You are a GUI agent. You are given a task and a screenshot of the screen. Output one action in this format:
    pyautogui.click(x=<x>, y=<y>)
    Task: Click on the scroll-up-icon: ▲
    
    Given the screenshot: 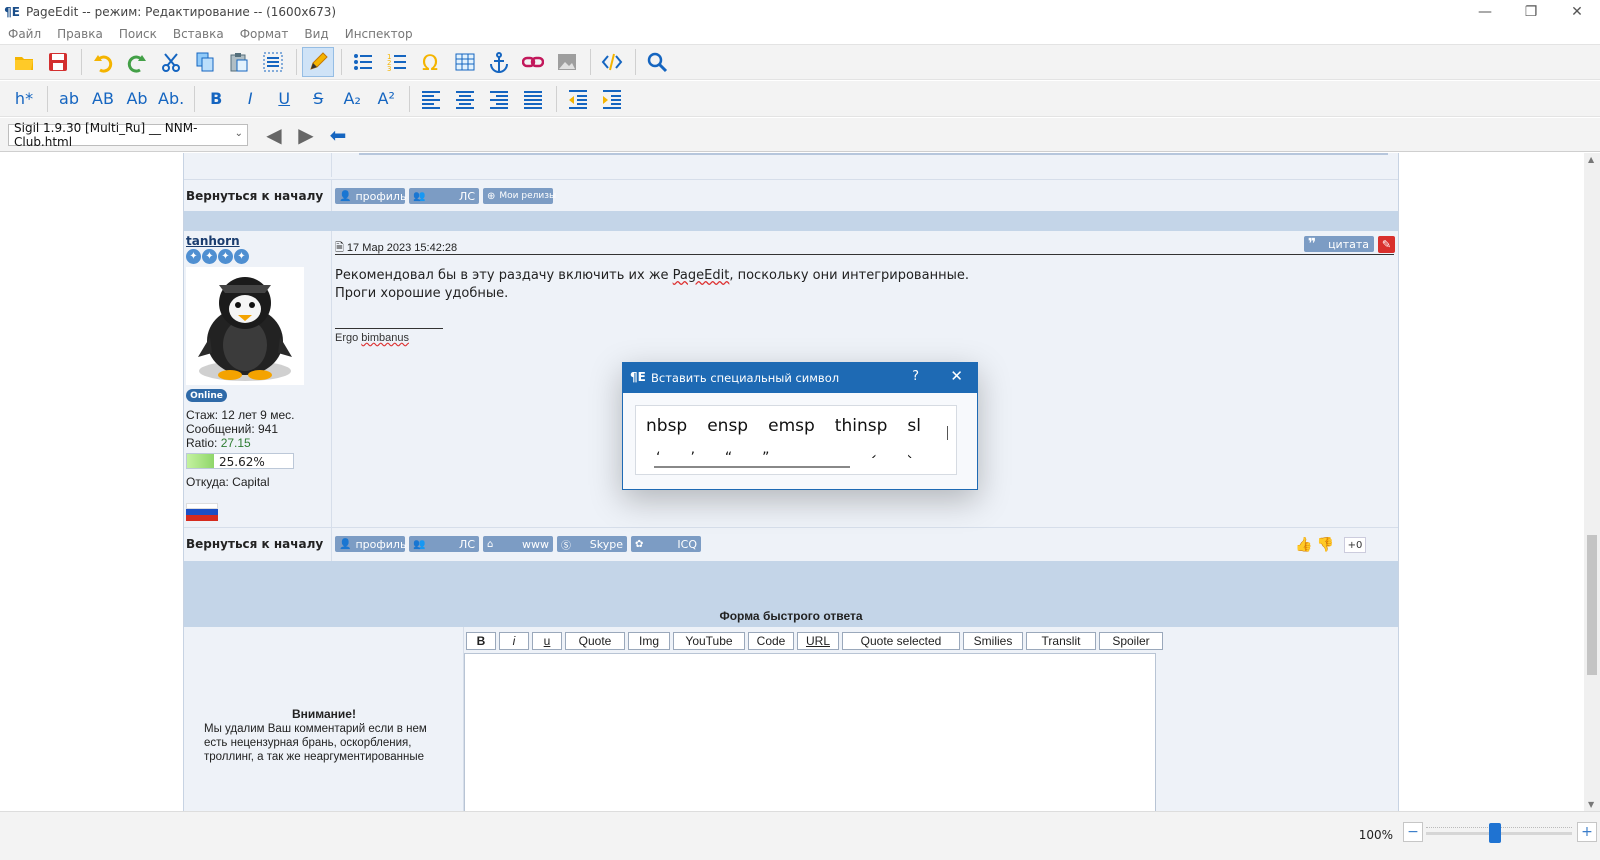 What is the action you would take?
    pyautogui.click(x=1591, y=159)
    